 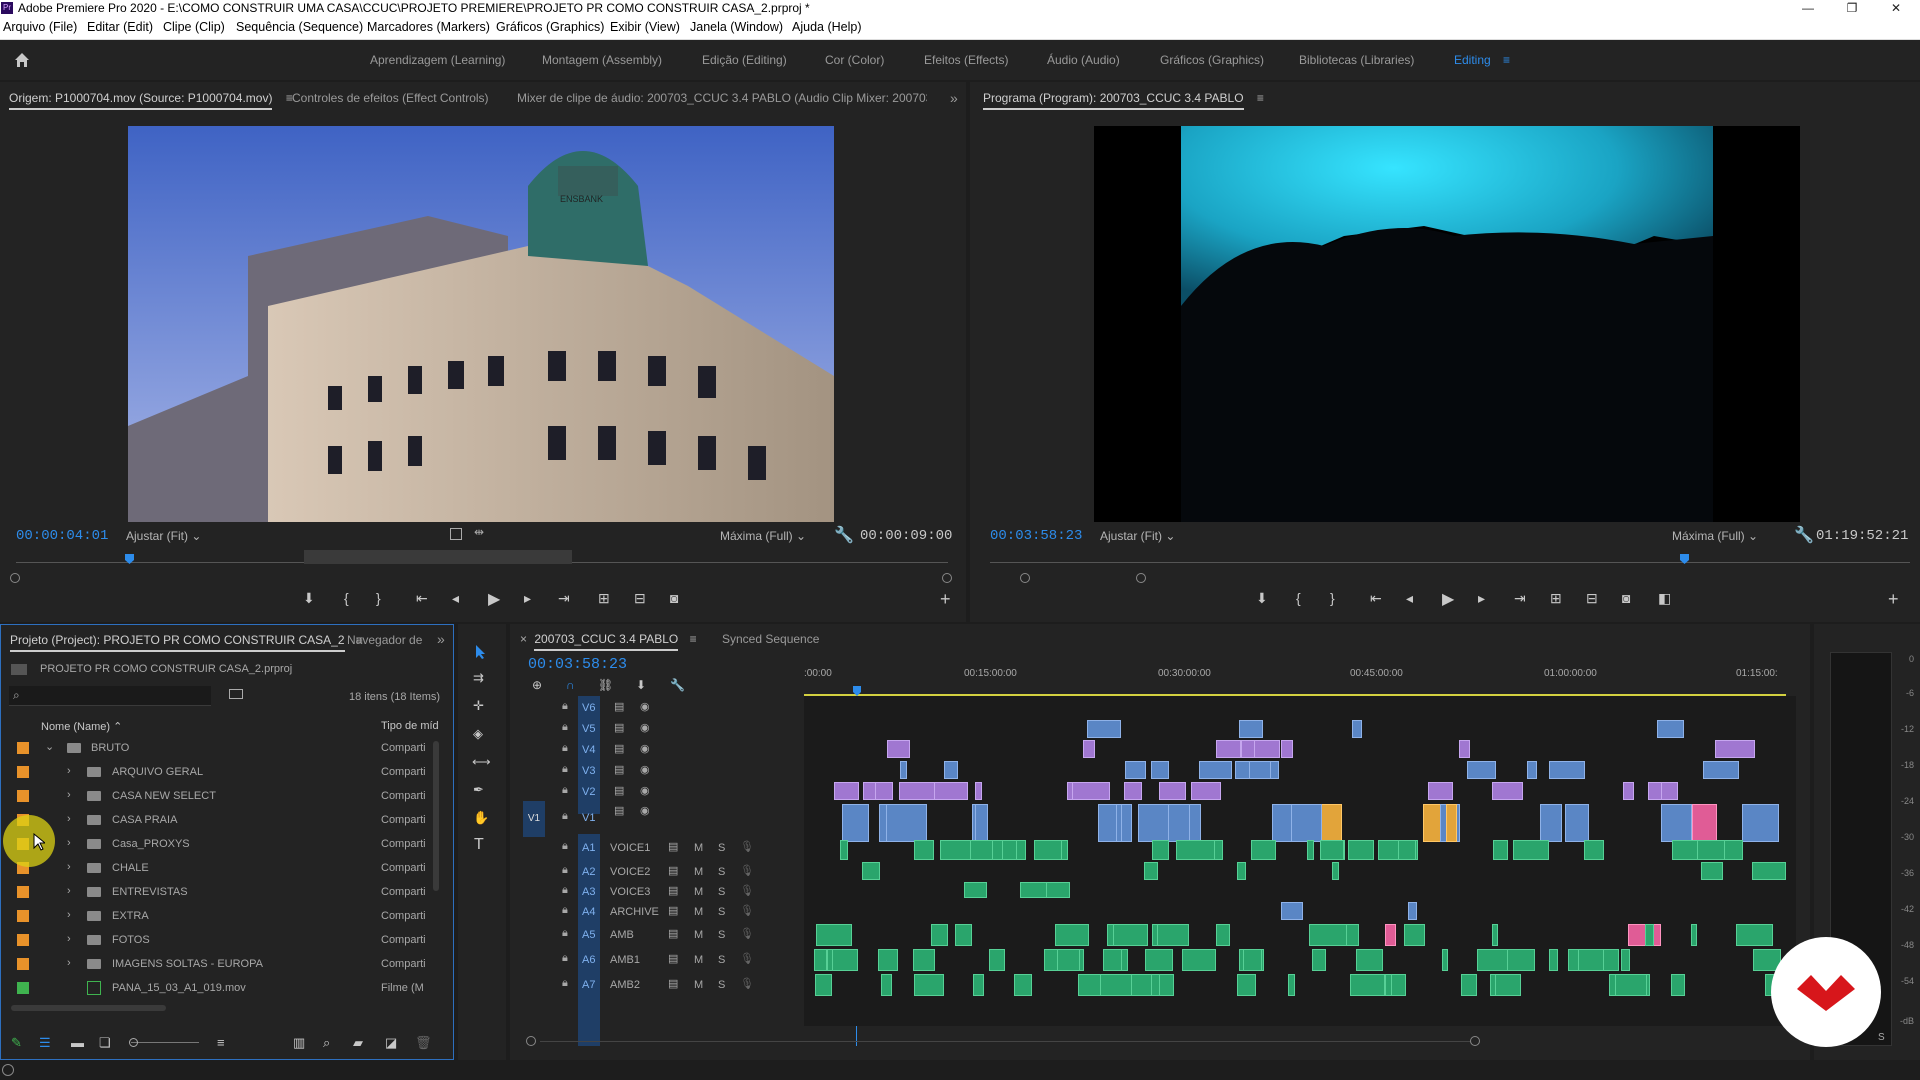 I want to click on play-icon: ▶, so click(x=494, y=599).